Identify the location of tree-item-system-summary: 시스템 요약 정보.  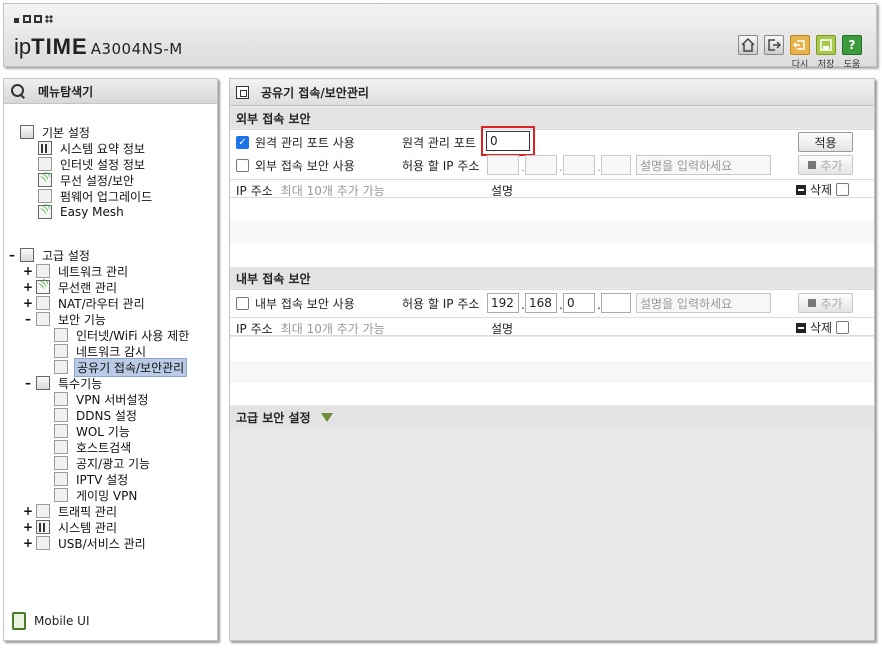
(92, 148).